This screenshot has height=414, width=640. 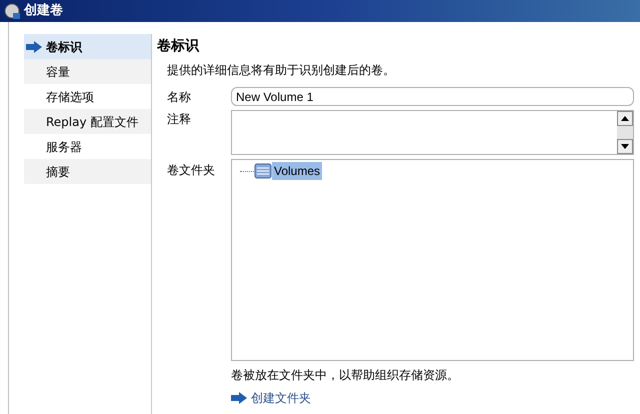 I want to click on window-title: 创建卷, so click(x=43, y=11).